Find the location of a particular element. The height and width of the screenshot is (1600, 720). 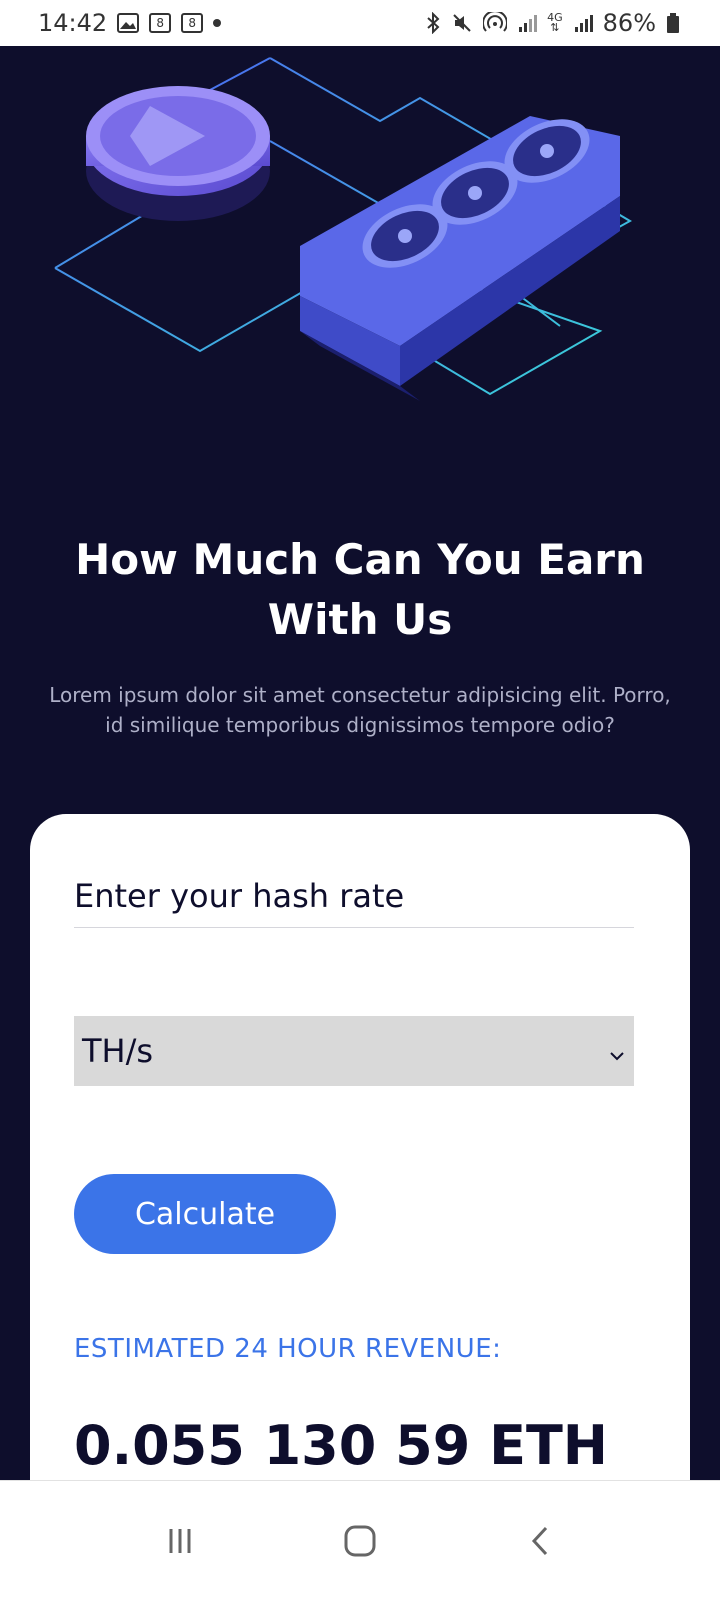

revenue-label: ESTIMATED 24 HOUR REVENUE: is located at coordinates (288, 1349).